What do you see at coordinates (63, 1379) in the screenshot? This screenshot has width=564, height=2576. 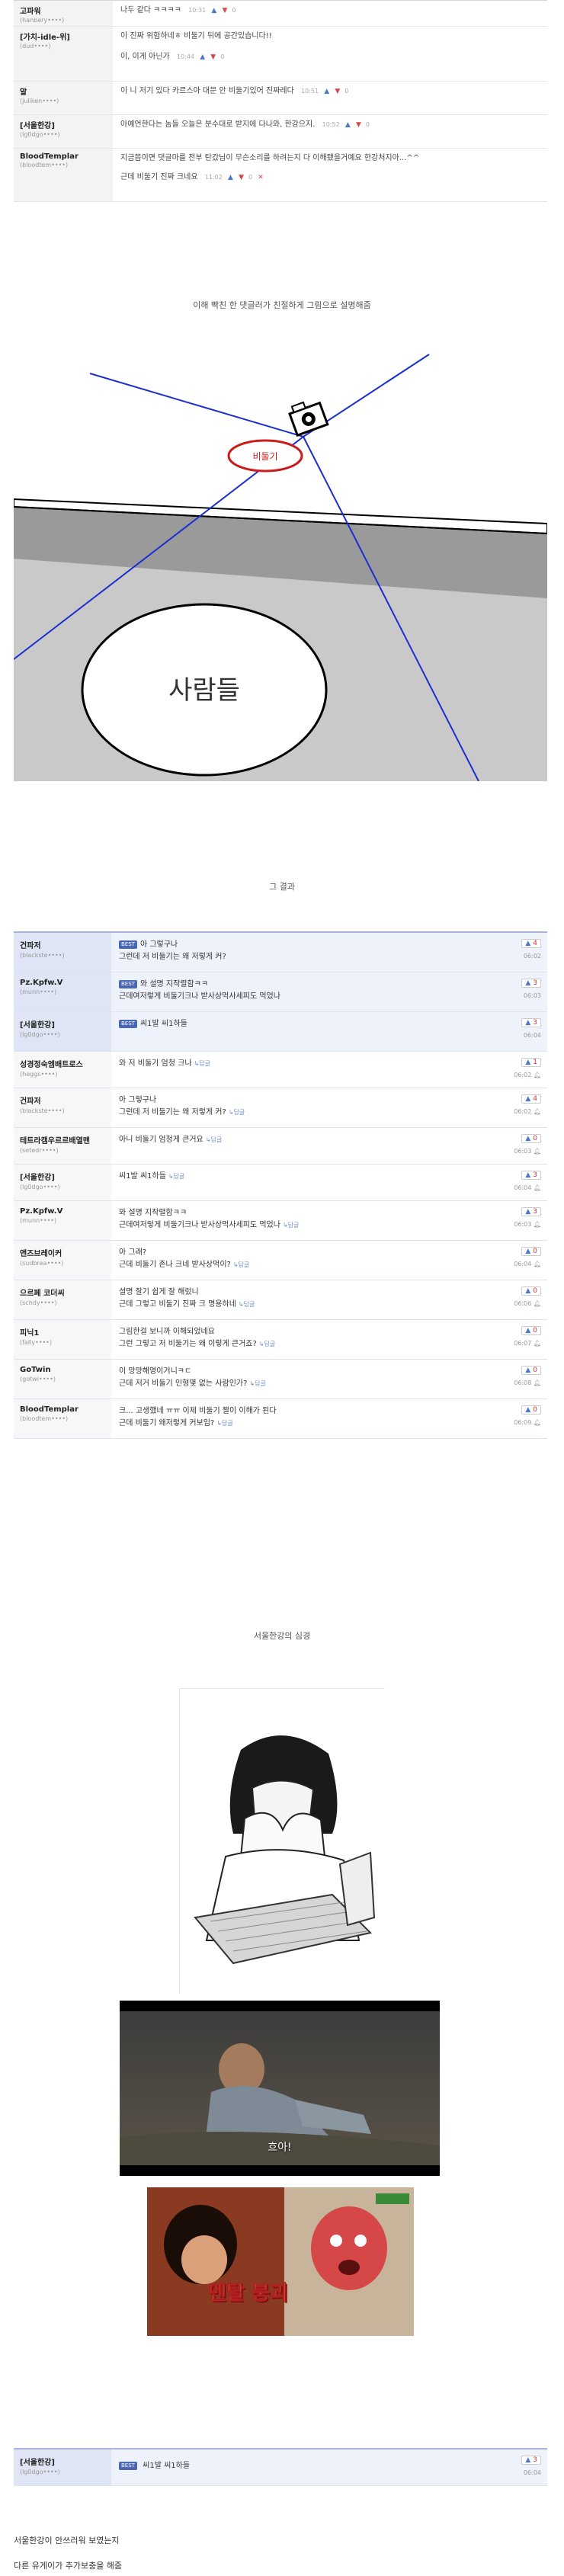 I see `comment-user: GoTwin (gotwi••••)` at bounding box center [63, 1379].